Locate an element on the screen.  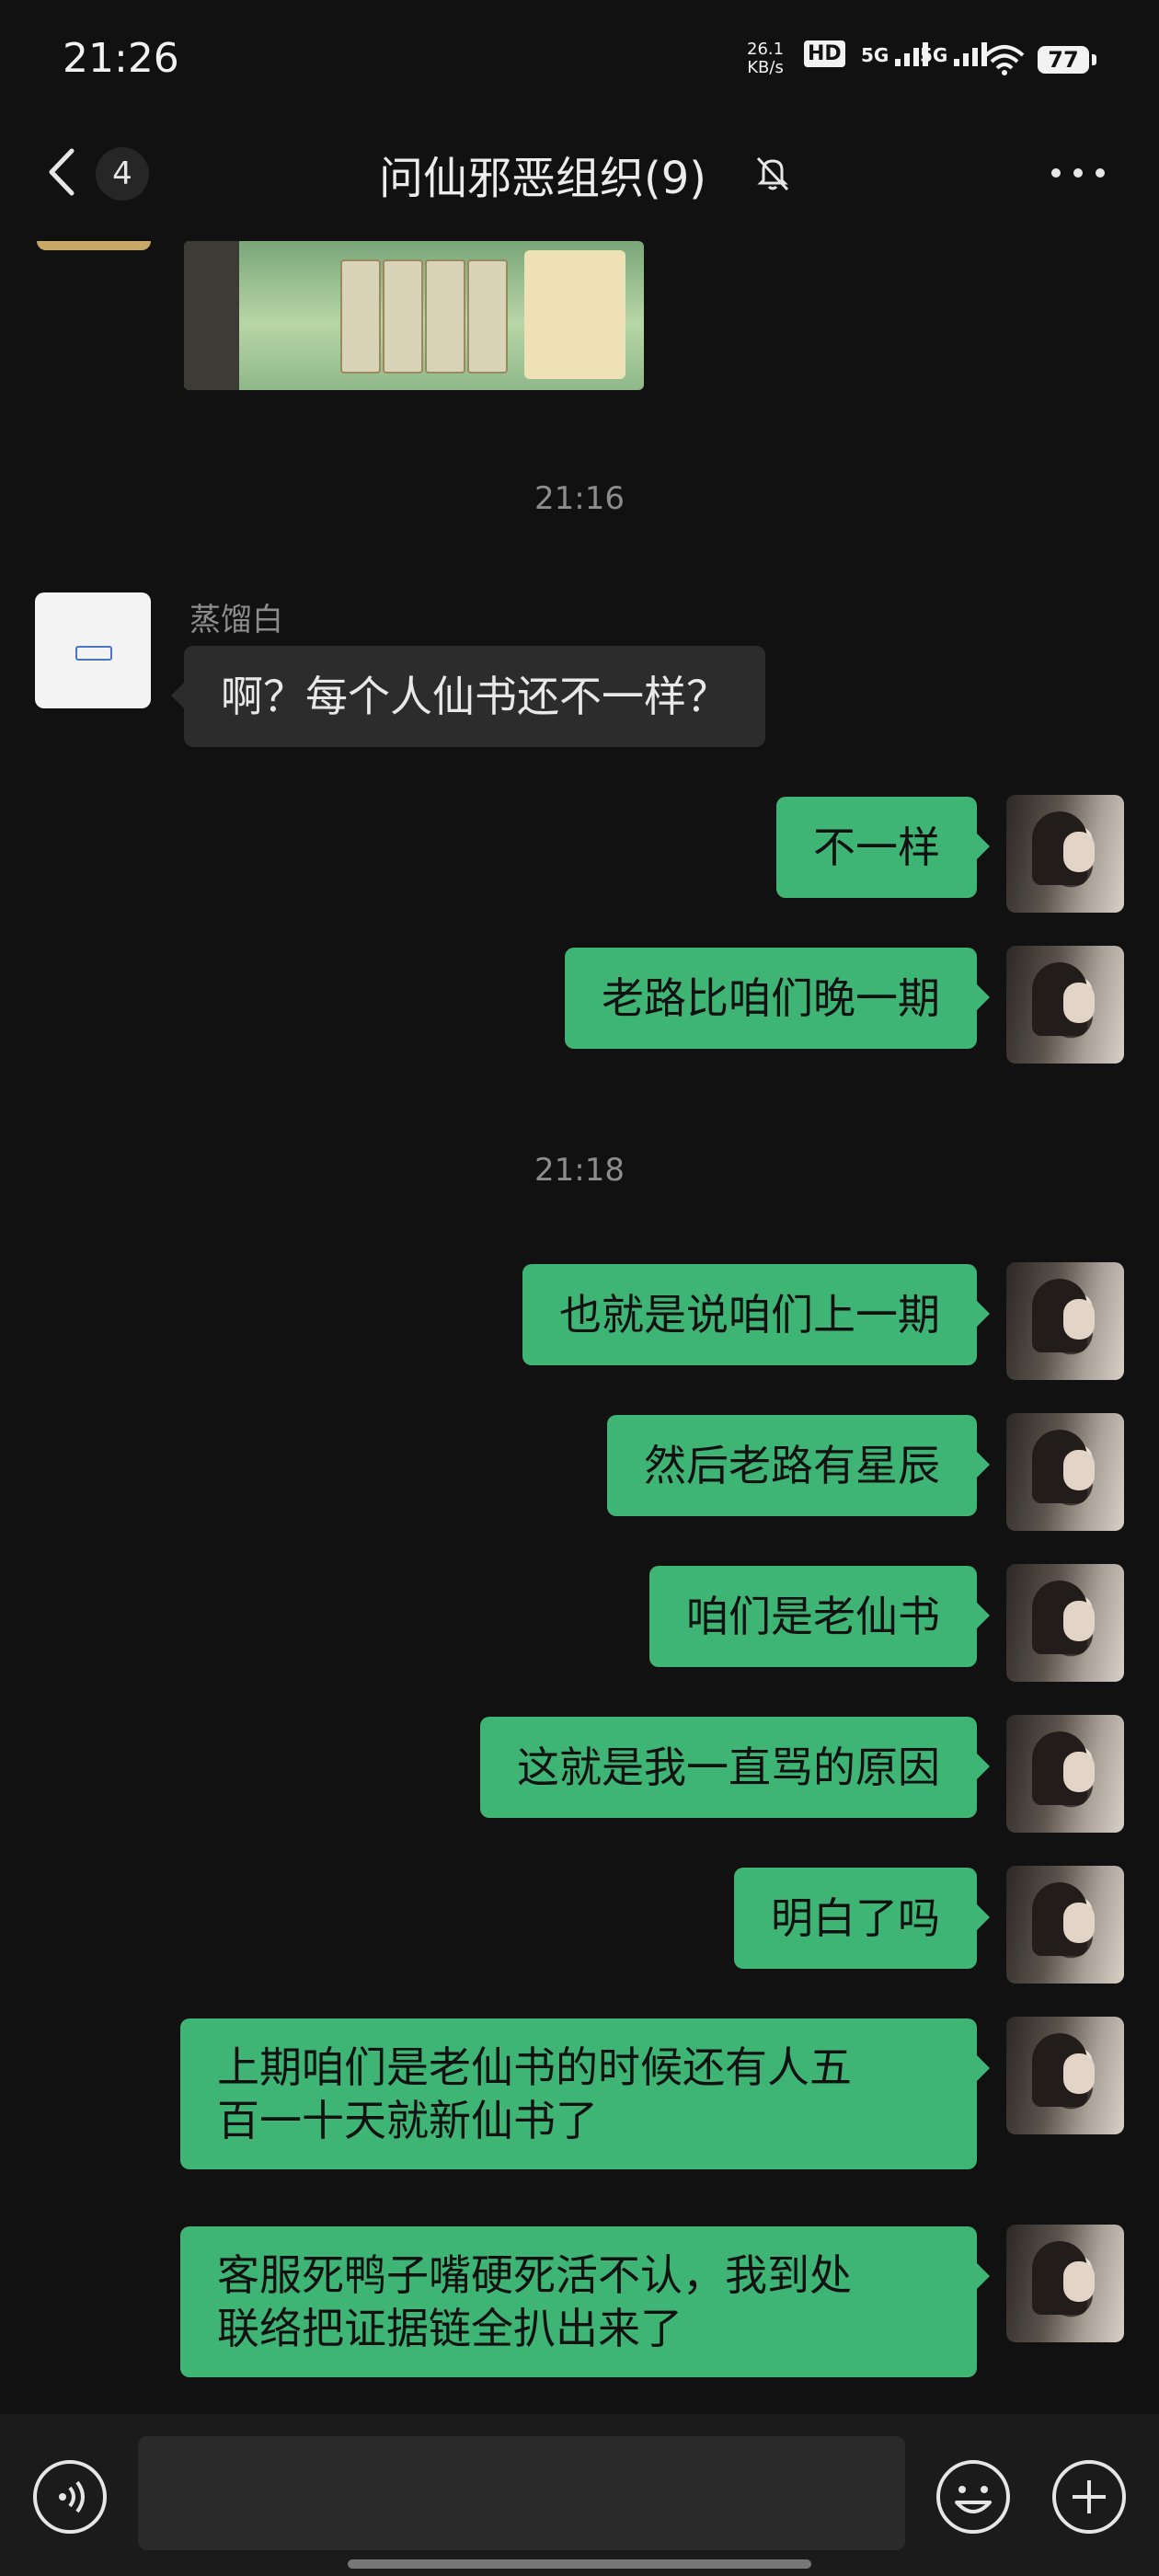
message-bubble-in: 啊？每个人仙书还不一样？ is located at coordinates (468, 696).